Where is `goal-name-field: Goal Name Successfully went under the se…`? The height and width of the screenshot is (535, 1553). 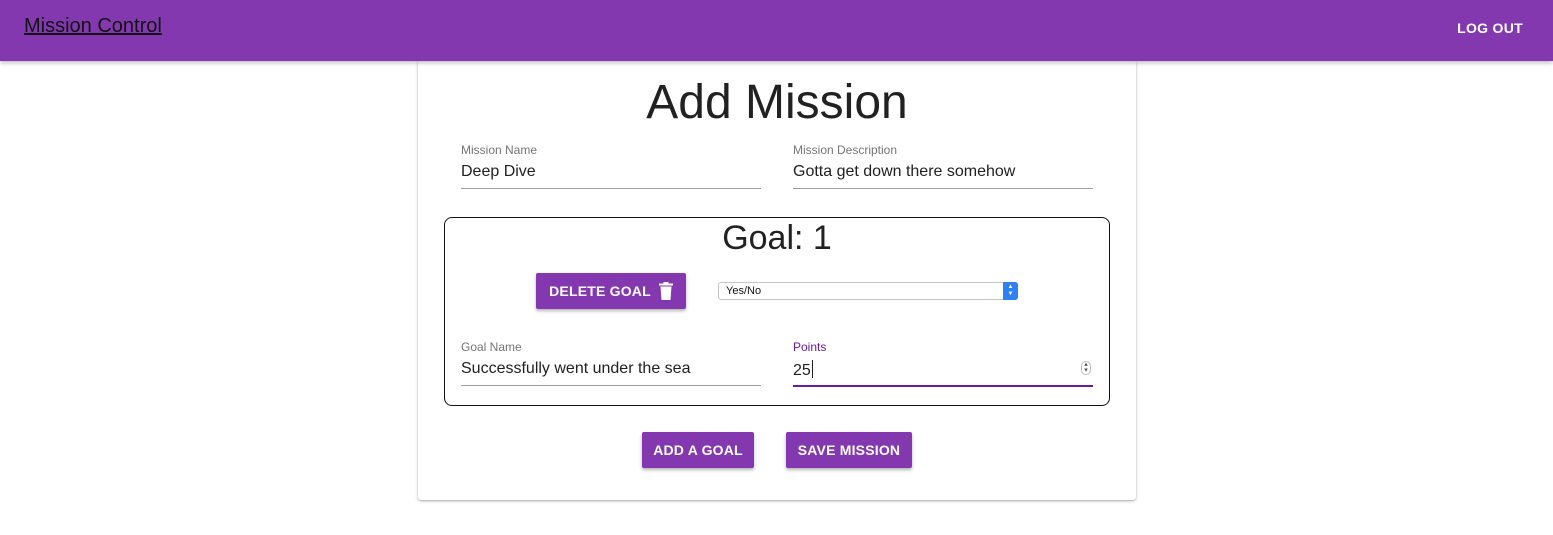
goal-name-field: Goal Name Successfully went under the se… is located at coordinates (611, 364).